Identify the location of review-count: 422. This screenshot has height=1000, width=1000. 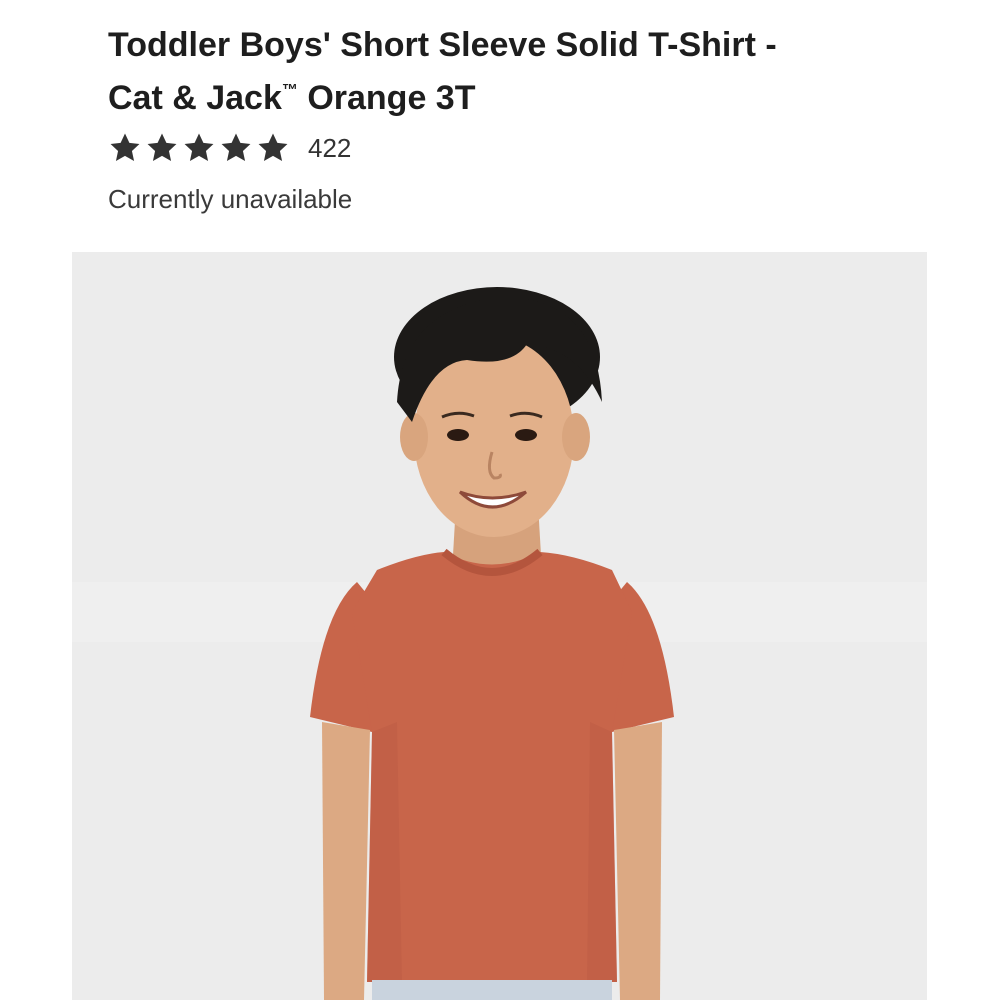
(329, 148).